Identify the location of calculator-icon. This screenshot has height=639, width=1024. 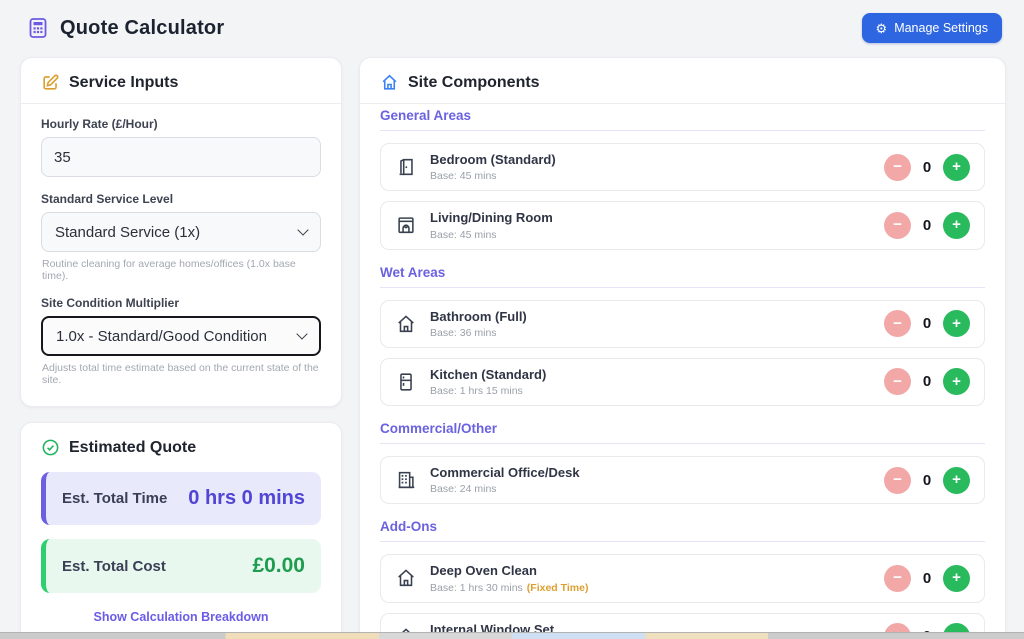
(38, 28).